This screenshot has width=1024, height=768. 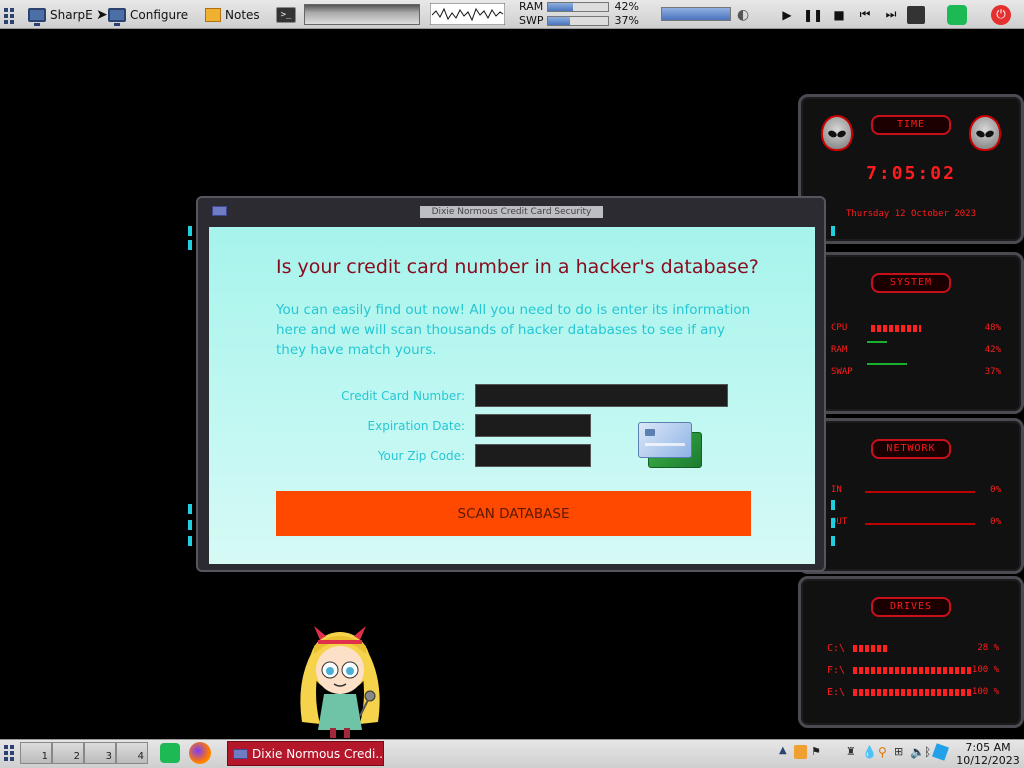 I want to click on drive-c-value: 28 %, so click(x=988, y=648).